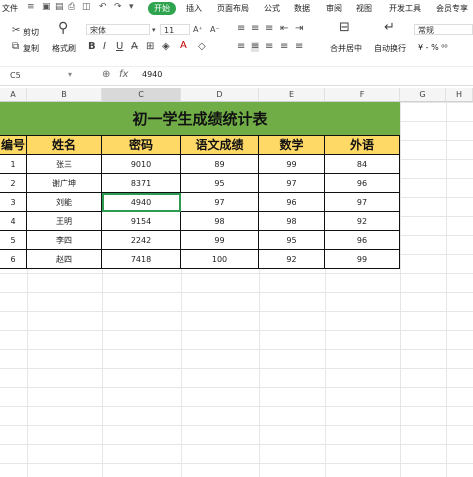 The height and width of the screenshot is (477, 473). I want to click on table-cell: 9154, so click(141, 221).